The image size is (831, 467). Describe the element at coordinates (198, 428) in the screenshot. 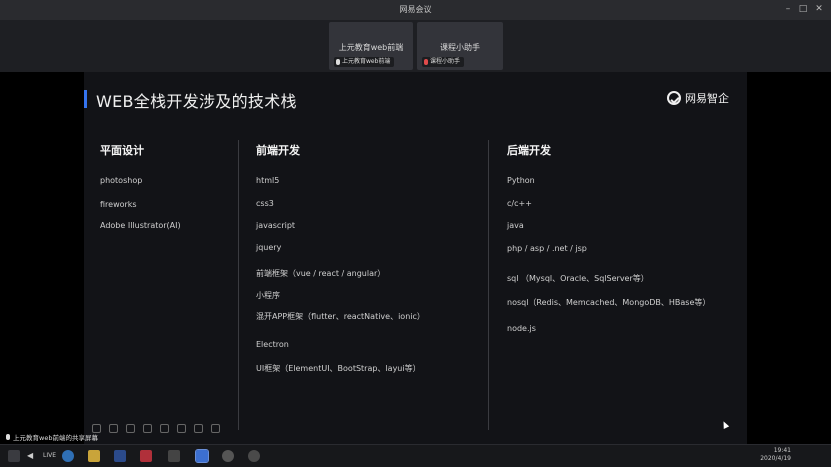

I see `subtitle-icon` at that location.